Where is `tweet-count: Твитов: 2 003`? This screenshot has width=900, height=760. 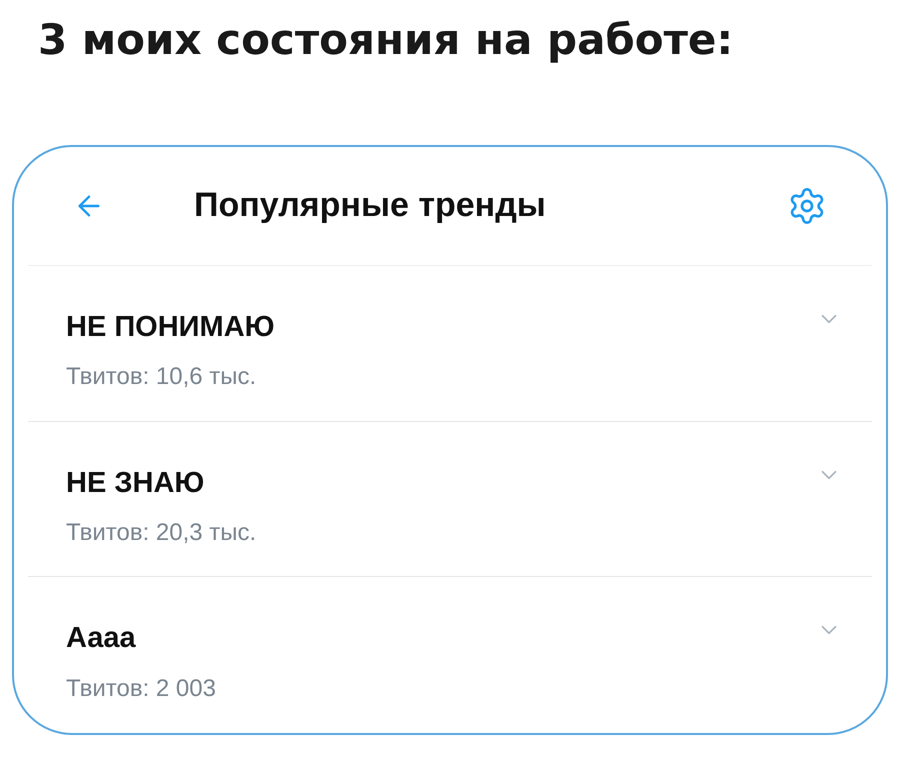
tweet-count: Твитов: 2 003 is located at coordinates (141, 689).